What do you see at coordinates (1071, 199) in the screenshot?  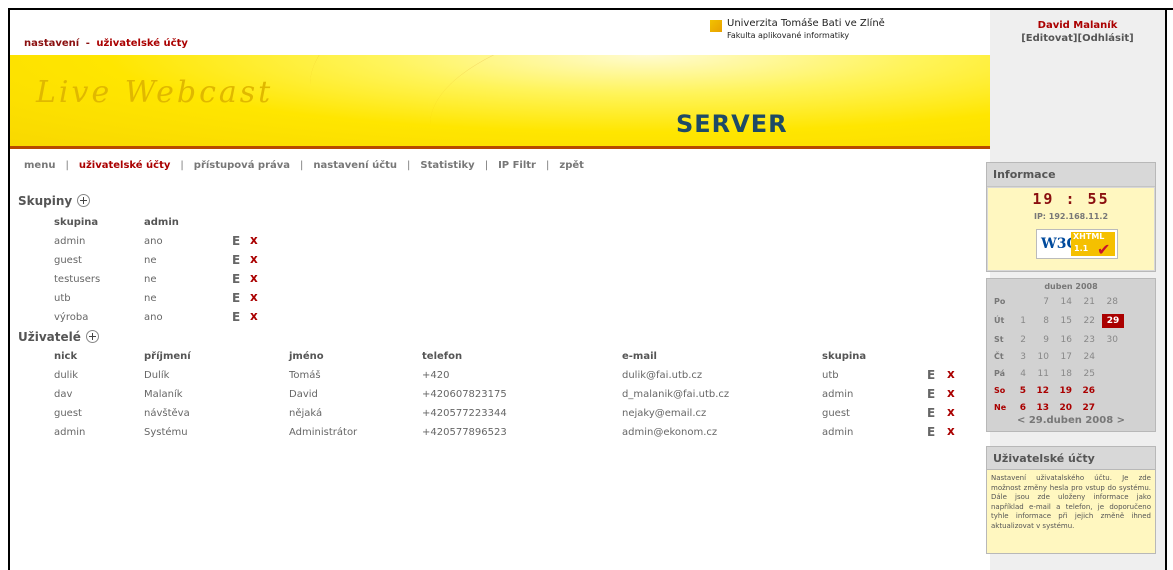 I see `clock: 19 : 55` at bounding box center [1071, 199].